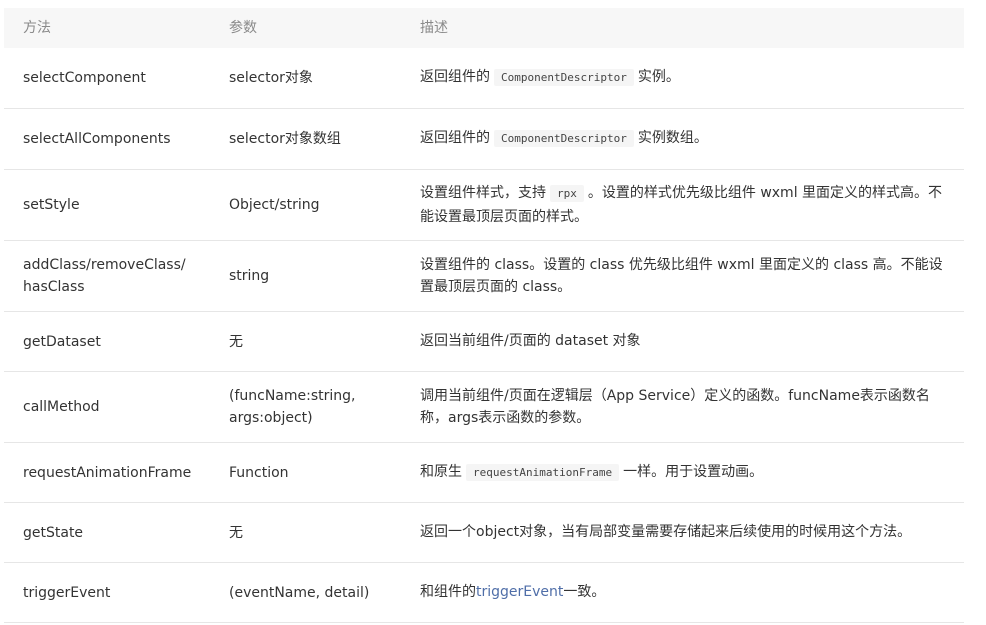  What do you see at coordinates (519, 592) in the screenshot?
I see `trigger-event-link: triggerEvent` at bounding box center [519, 592].